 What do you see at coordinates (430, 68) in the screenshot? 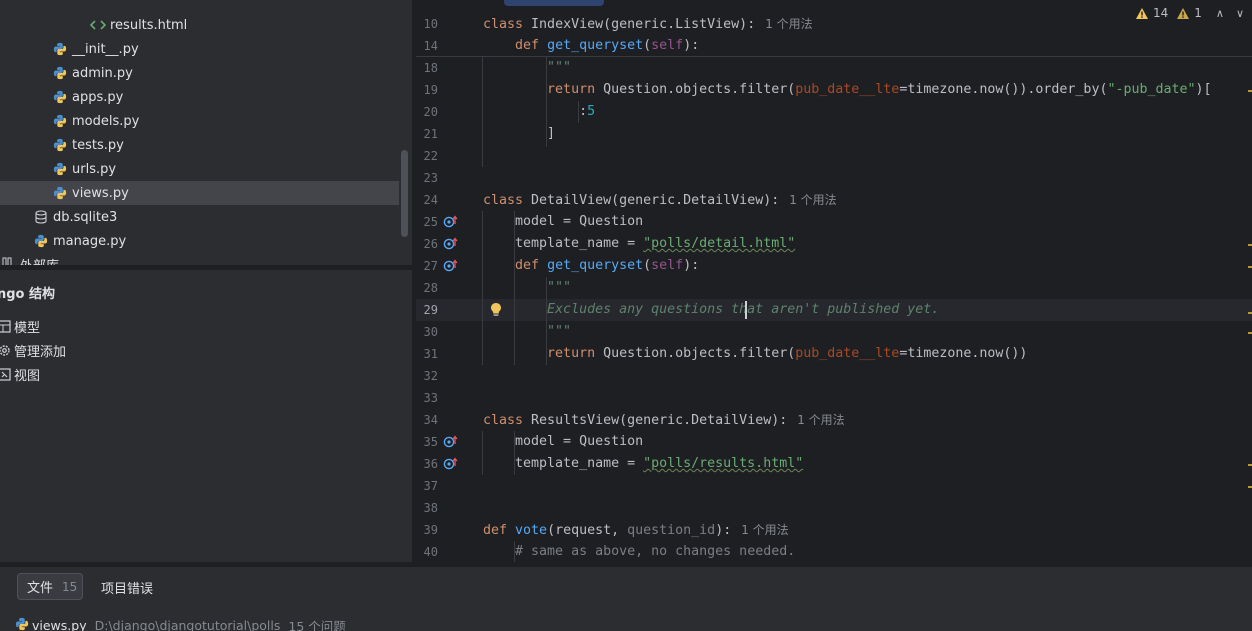
I see `line-number: 18` at bounding box center [430, 68].